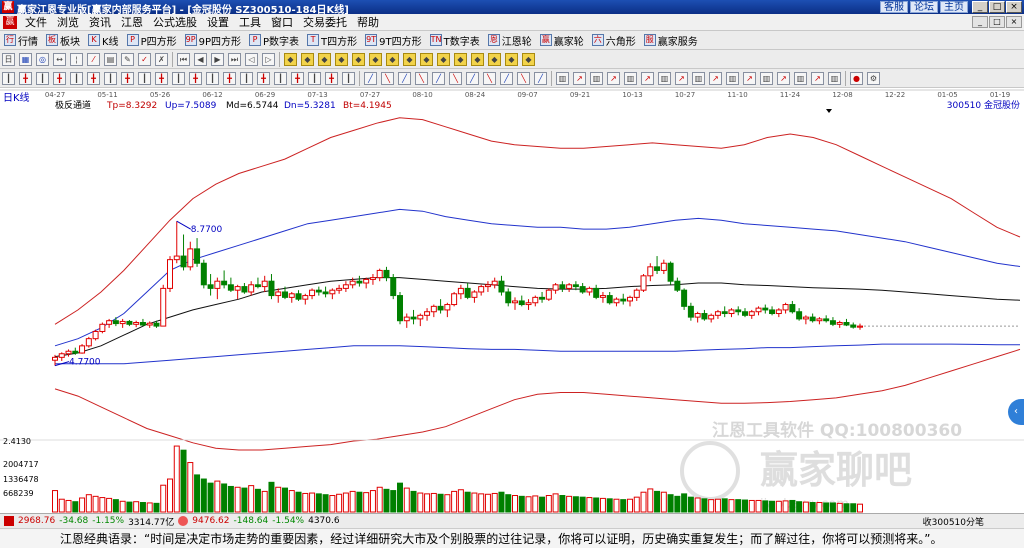 This screenshot has width=1024, height=548. Describe the element at coordinates (63, 40) in the screenshot. I see `tb-sector-button: 板板块` at that location.